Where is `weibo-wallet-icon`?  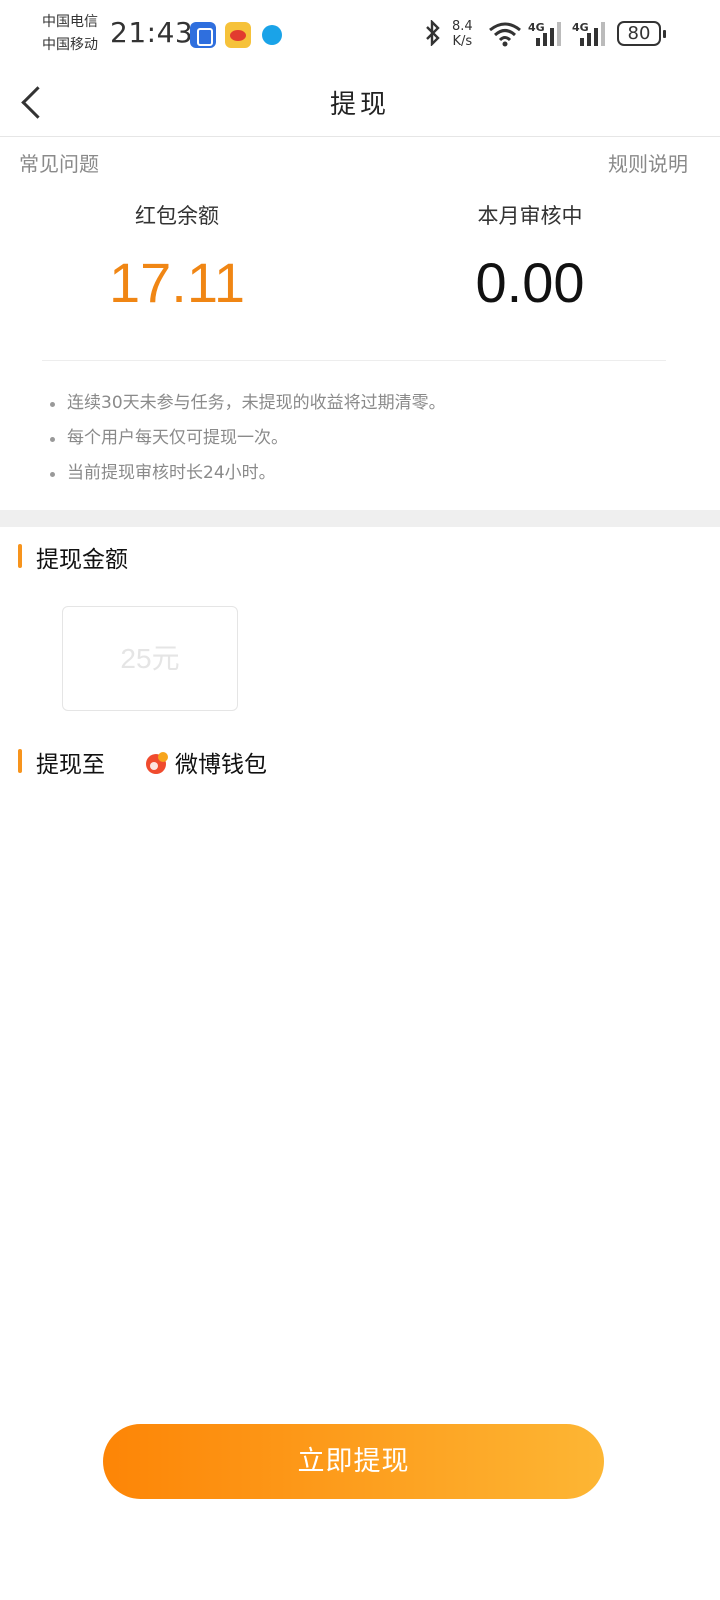
weibo-wallet-icon is located at coordinates (157, 763).